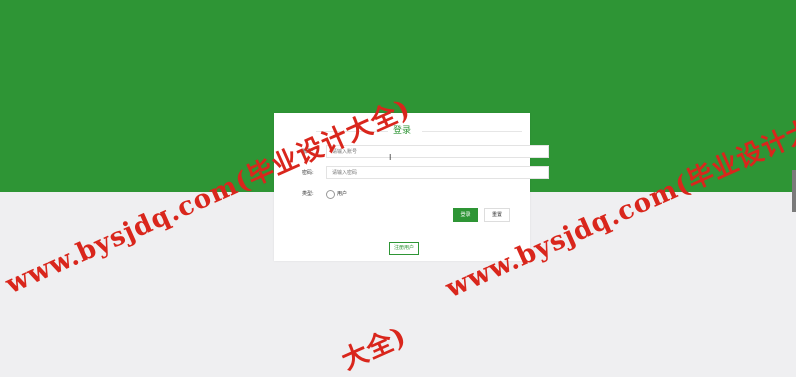 The width and height of the screenshot is (796, 377). I want to click on text-cursor-icon: I, so click(390, 157).